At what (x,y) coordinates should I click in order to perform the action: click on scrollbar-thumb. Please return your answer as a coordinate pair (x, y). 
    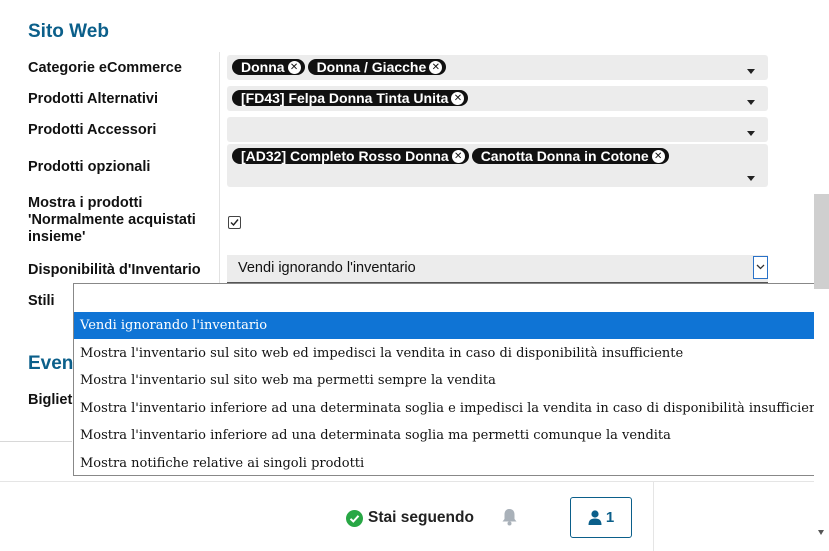
    Looking at the image, I should click on (821, 241).